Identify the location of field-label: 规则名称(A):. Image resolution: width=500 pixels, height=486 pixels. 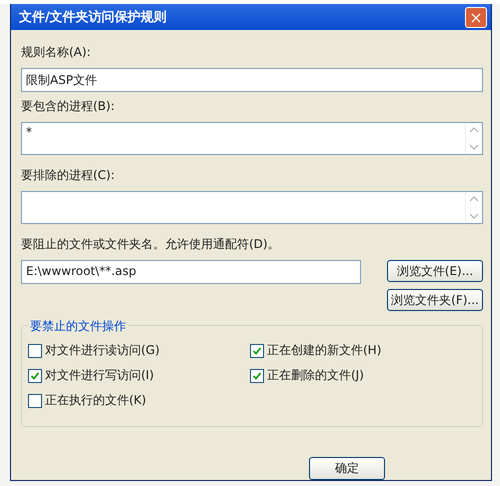
(56, 52).